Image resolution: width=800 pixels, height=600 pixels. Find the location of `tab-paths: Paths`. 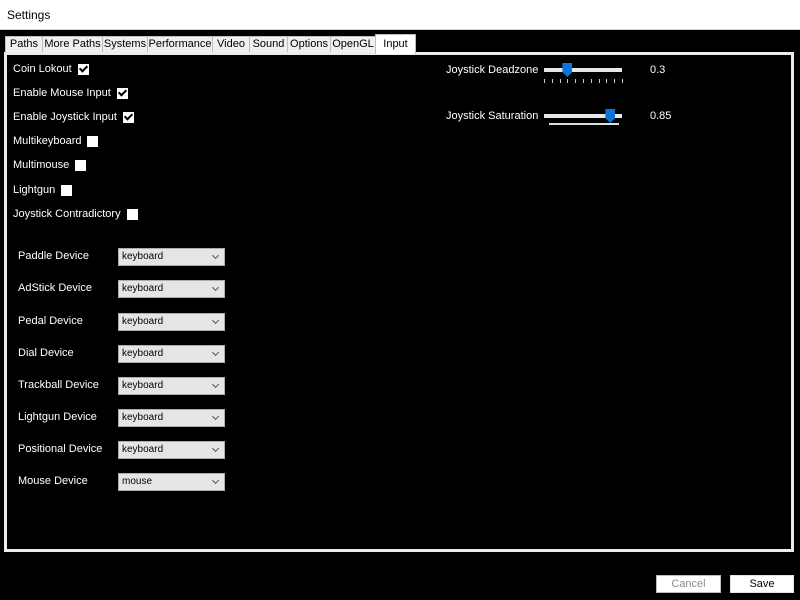

tab-paths: Paths is located at coordinates (24, 44).